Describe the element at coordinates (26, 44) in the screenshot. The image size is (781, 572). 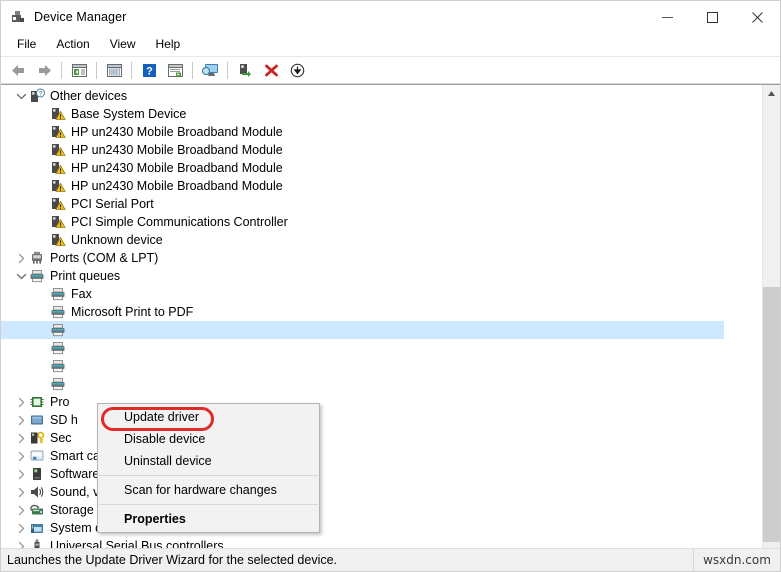
I see `menu-file: File` at that location.